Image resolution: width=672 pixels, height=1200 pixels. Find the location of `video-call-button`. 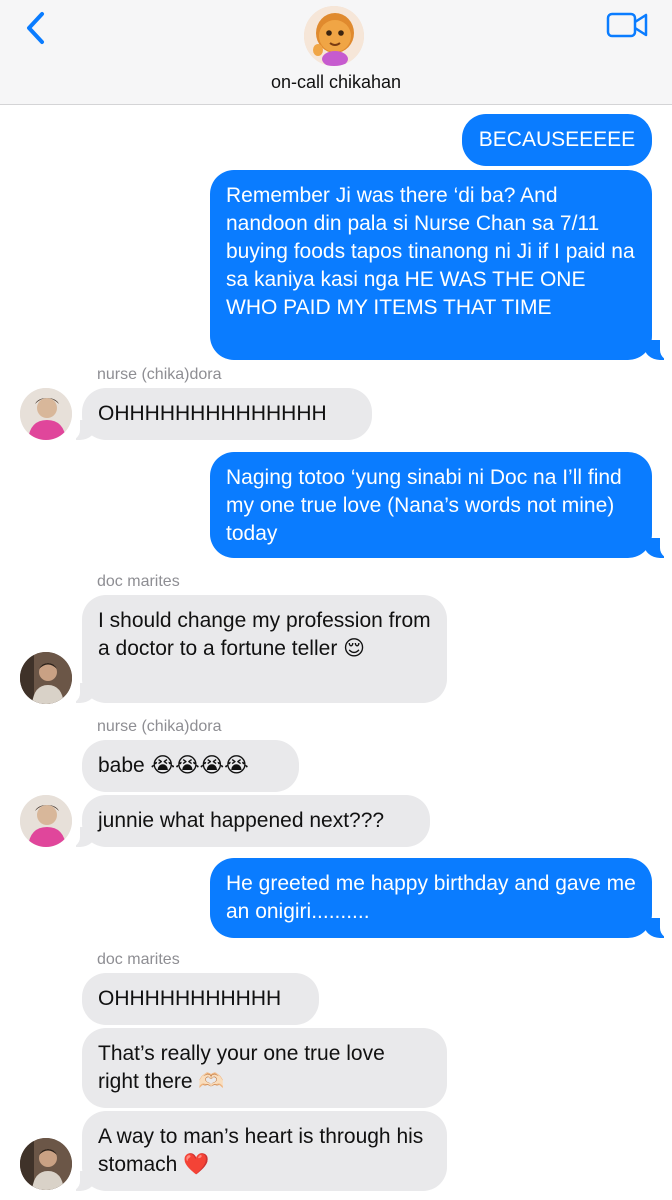

video-call-button is located at coordinates (627, 25).